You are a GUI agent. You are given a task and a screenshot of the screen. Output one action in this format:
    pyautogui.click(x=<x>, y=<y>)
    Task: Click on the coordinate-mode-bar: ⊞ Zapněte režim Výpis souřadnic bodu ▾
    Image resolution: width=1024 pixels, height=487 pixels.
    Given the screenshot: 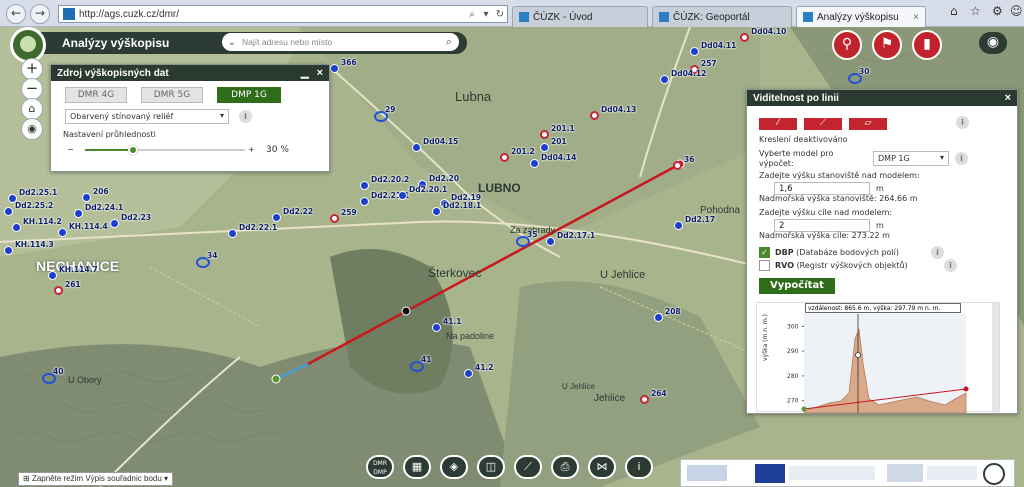 What is the action you would take?
    pyautogui.click(x=96, y=479)
    